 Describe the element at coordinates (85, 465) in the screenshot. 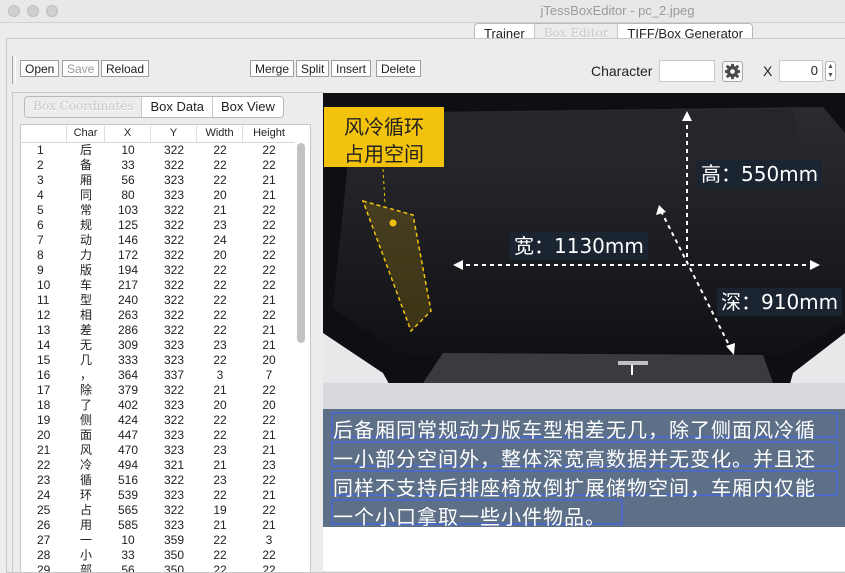

I see `char-cell: 冷` at that location.